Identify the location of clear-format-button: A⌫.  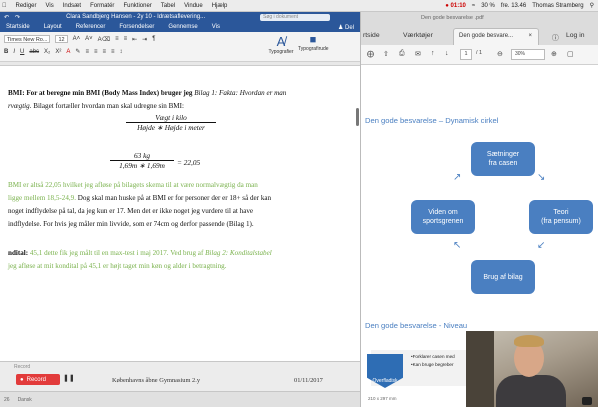
(104, 39).